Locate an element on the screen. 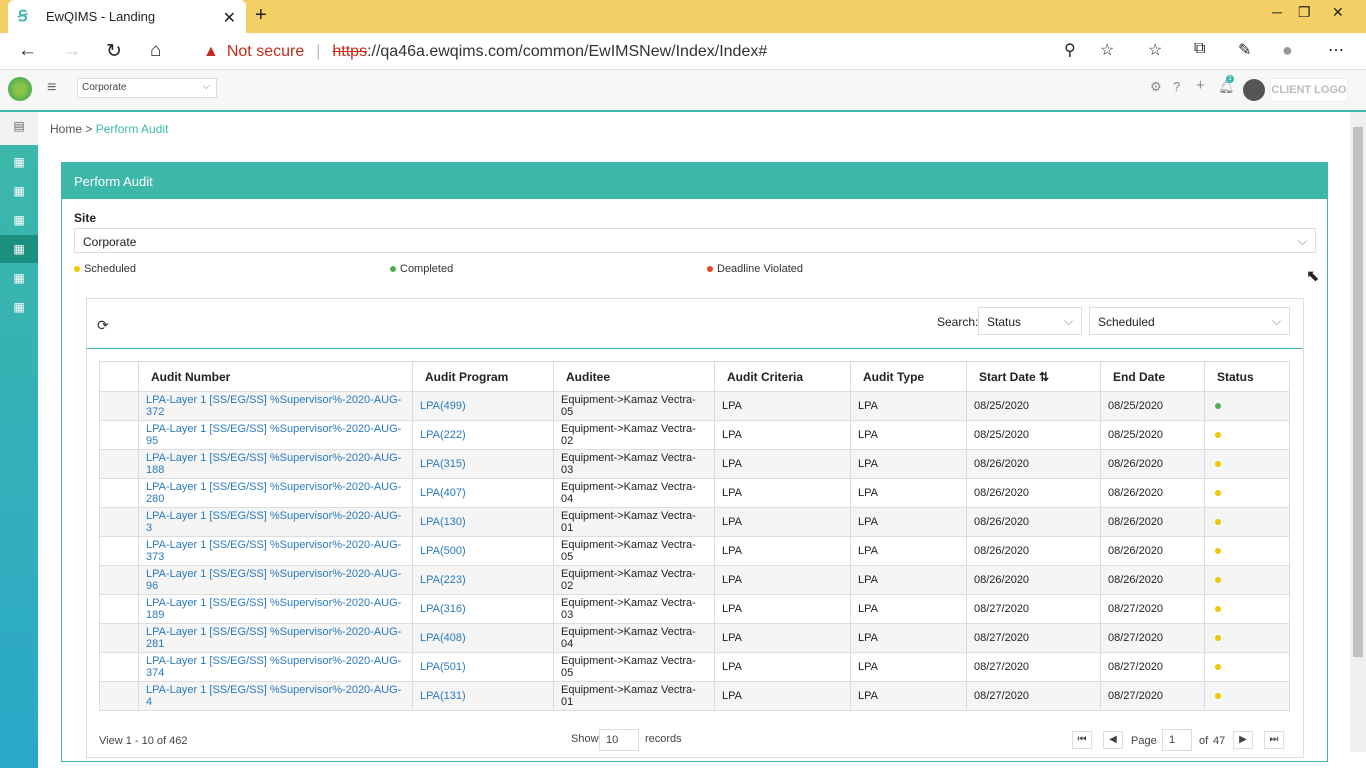  add-icon: + is located at coordinates (1200, 85).